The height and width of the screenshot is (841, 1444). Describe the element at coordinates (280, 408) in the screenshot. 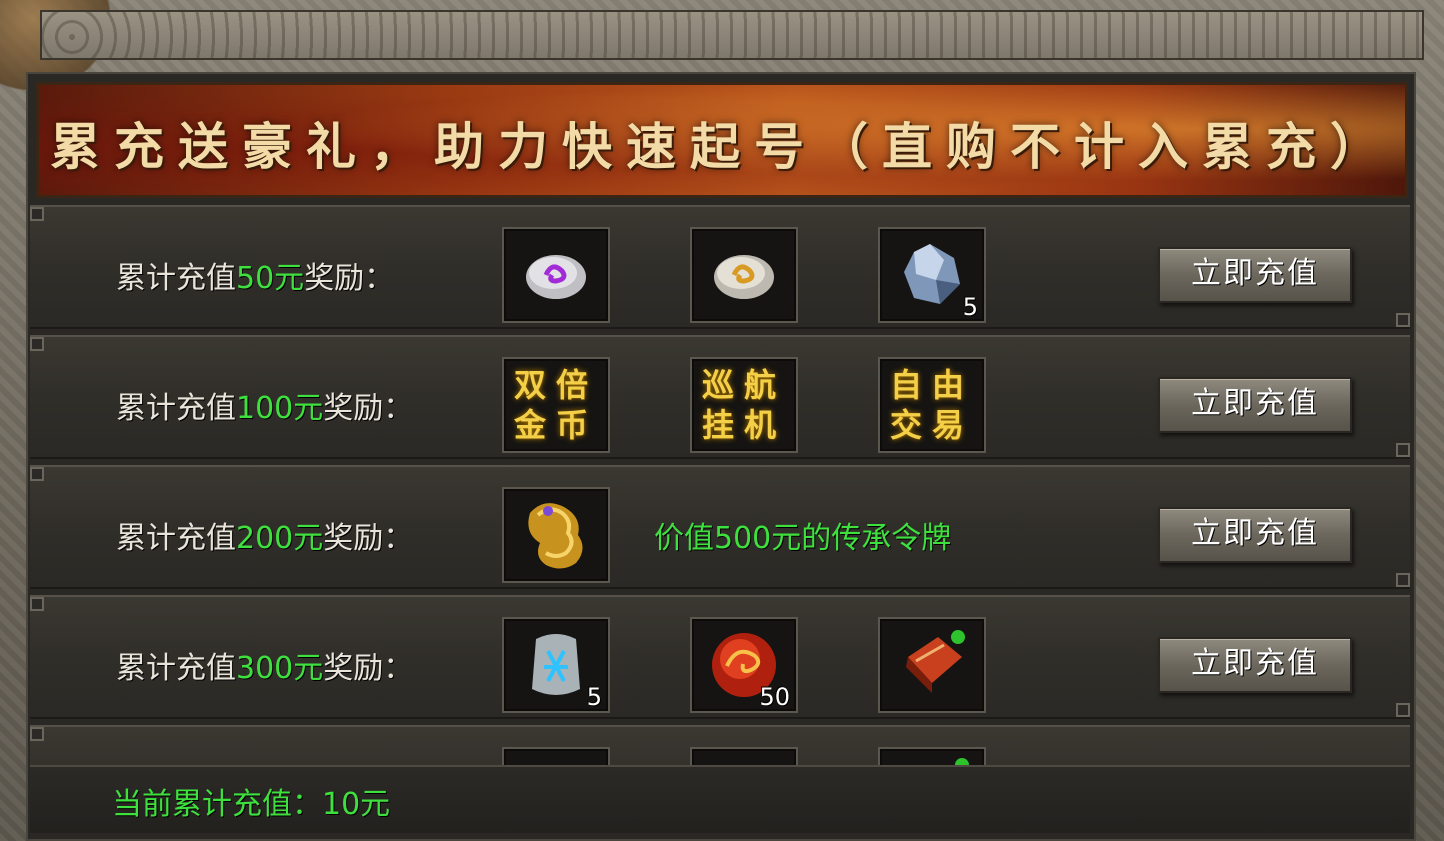

I see `reward-amount: 100元` at that location.